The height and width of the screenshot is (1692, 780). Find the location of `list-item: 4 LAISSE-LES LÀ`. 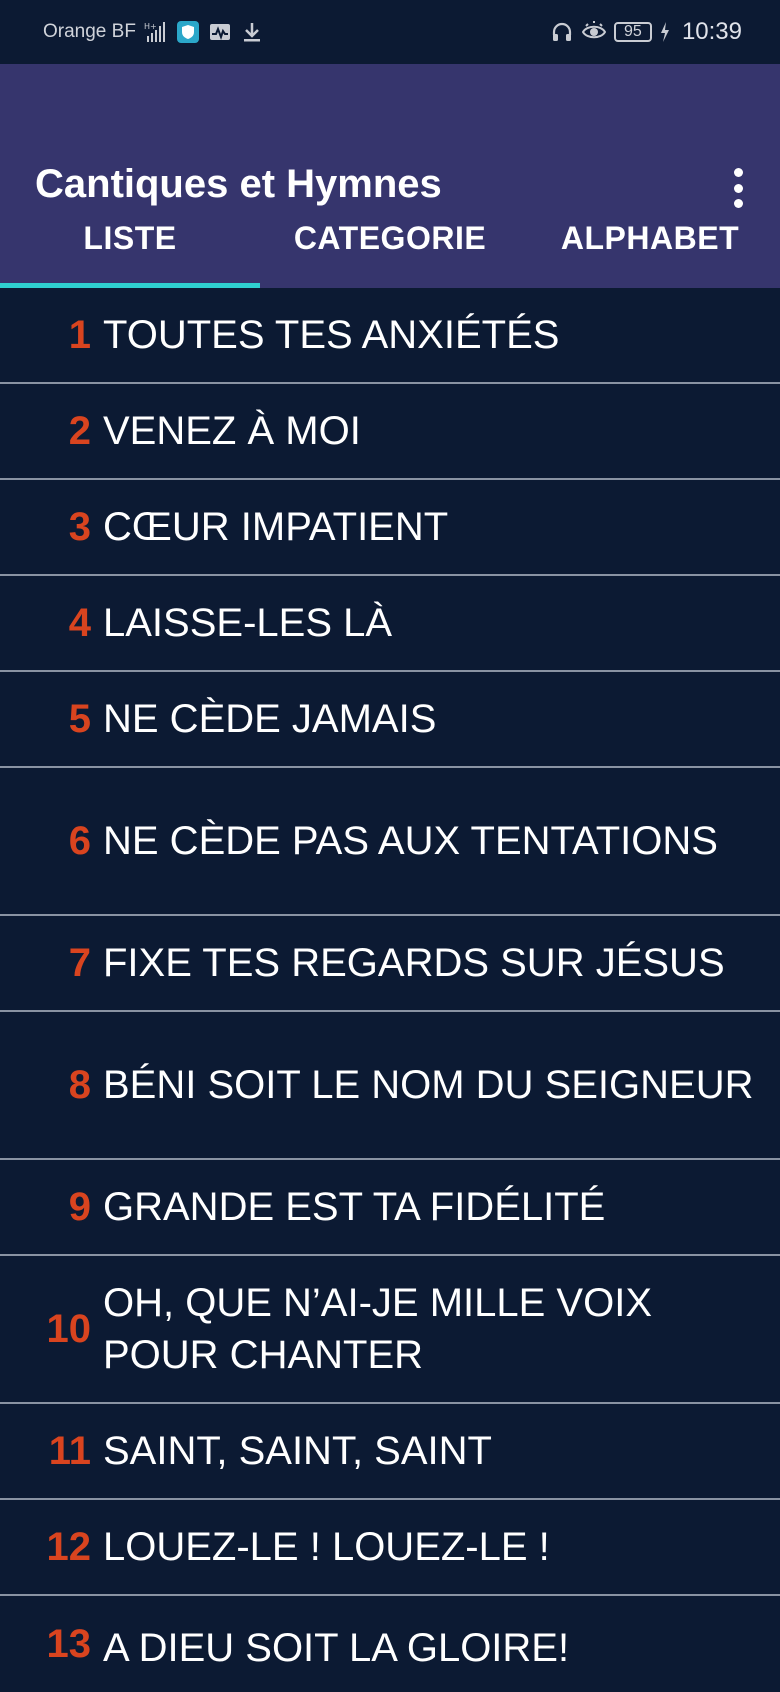

list-item: 4 LAISSE-LES LÀ is located at coordinates (390, 624).